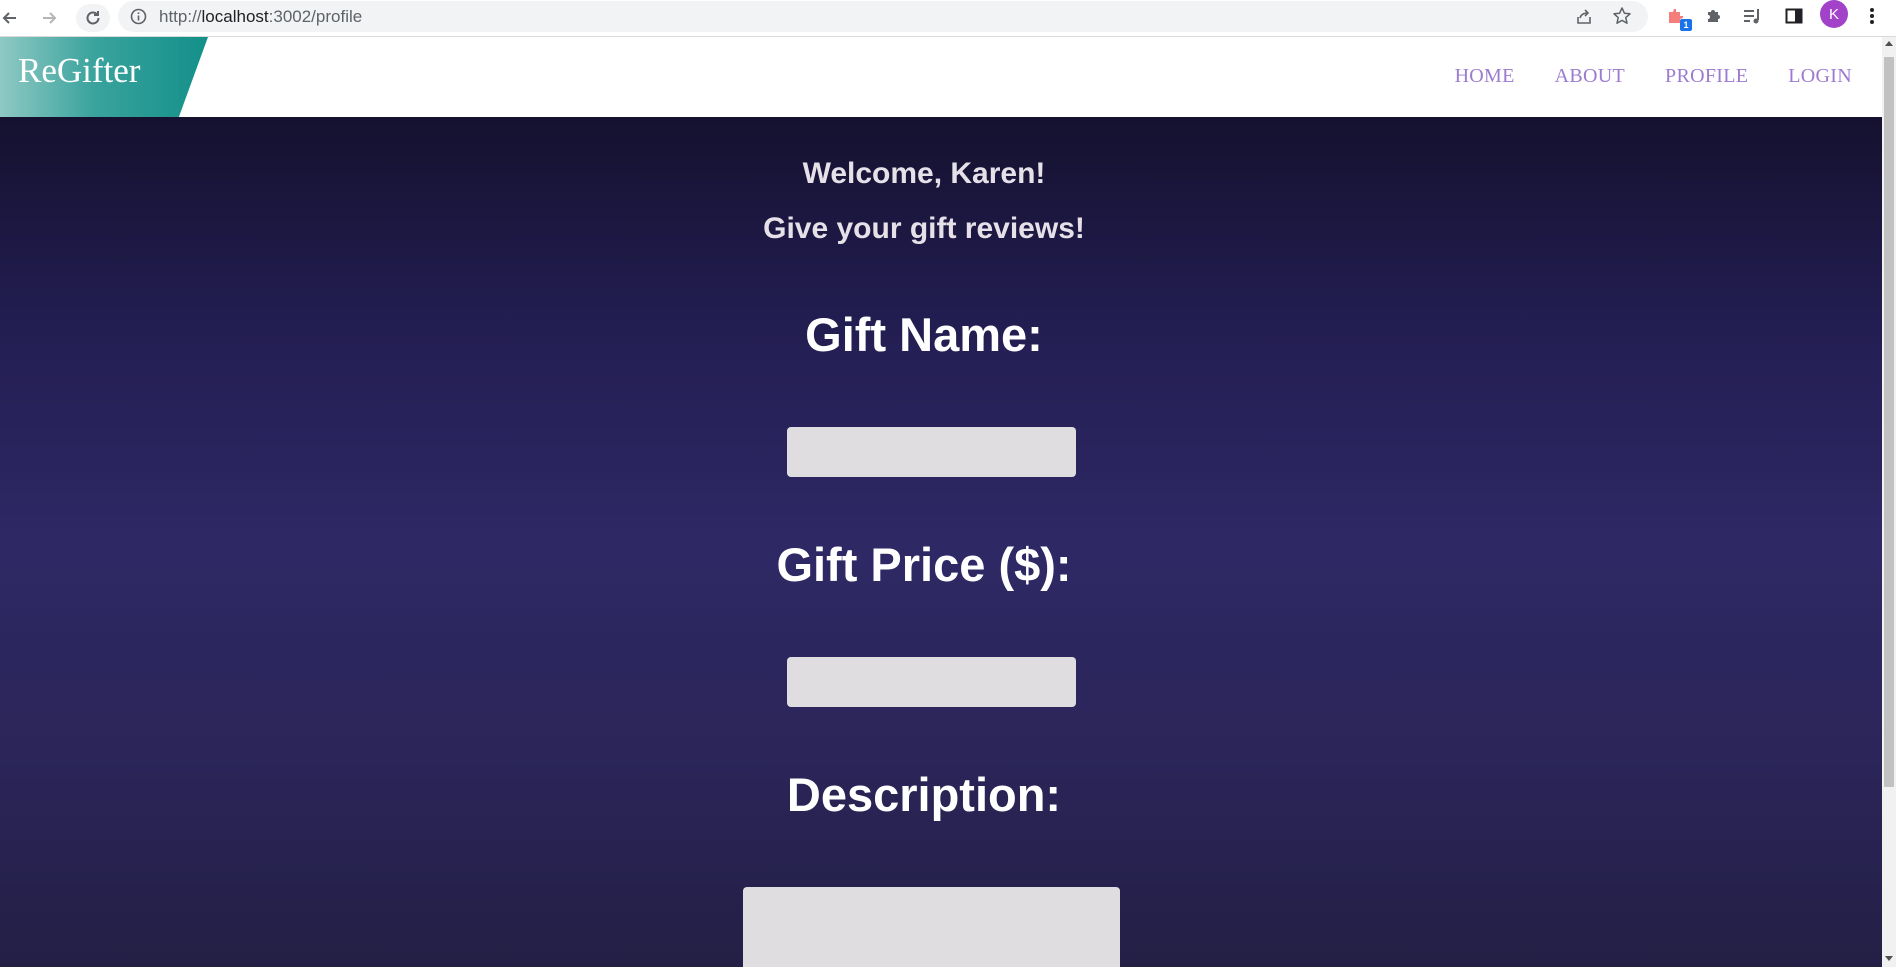 This screenshot has height=967, width=1896. Describe the element at coordinates (138, 16) in the screenshot. I see `info-icon` at that location.